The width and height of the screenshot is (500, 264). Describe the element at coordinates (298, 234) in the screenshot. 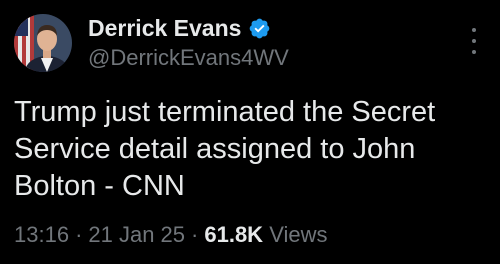

I see `views-label: Views` at that location.